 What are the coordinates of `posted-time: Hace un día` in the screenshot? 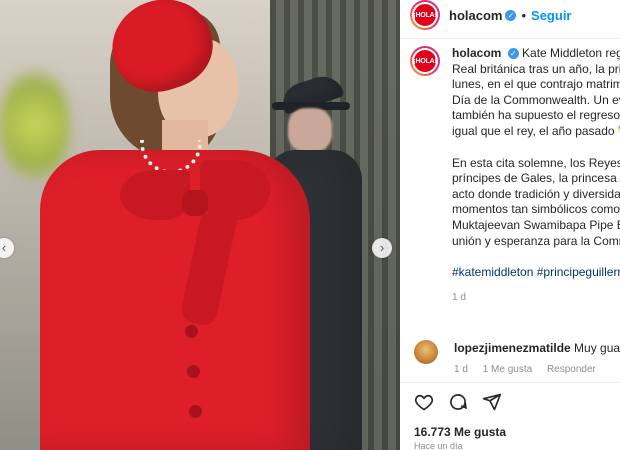 It's located at (438, 445).